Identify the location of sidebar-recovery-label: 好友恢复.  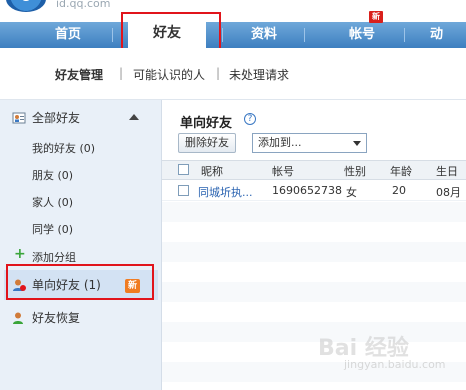
(56, 318).